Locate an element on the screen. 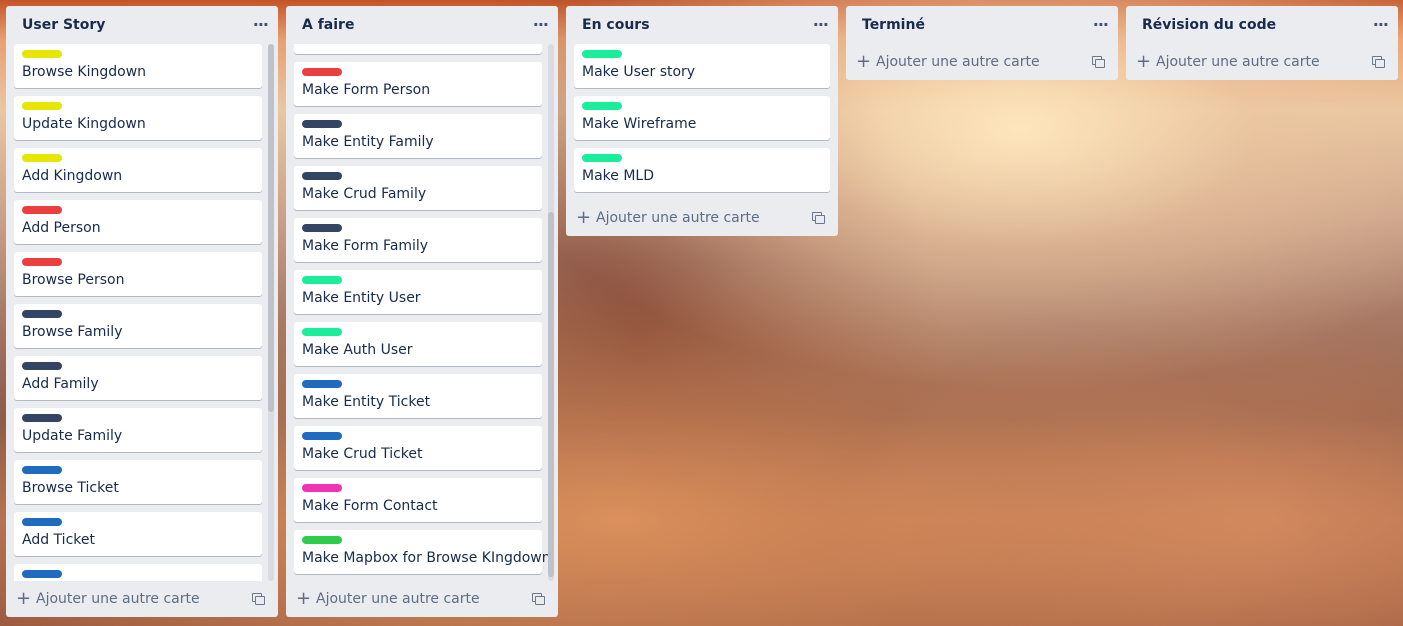 The image size is (1403, 626). card: Add Person is located at coordinates (138, 222).